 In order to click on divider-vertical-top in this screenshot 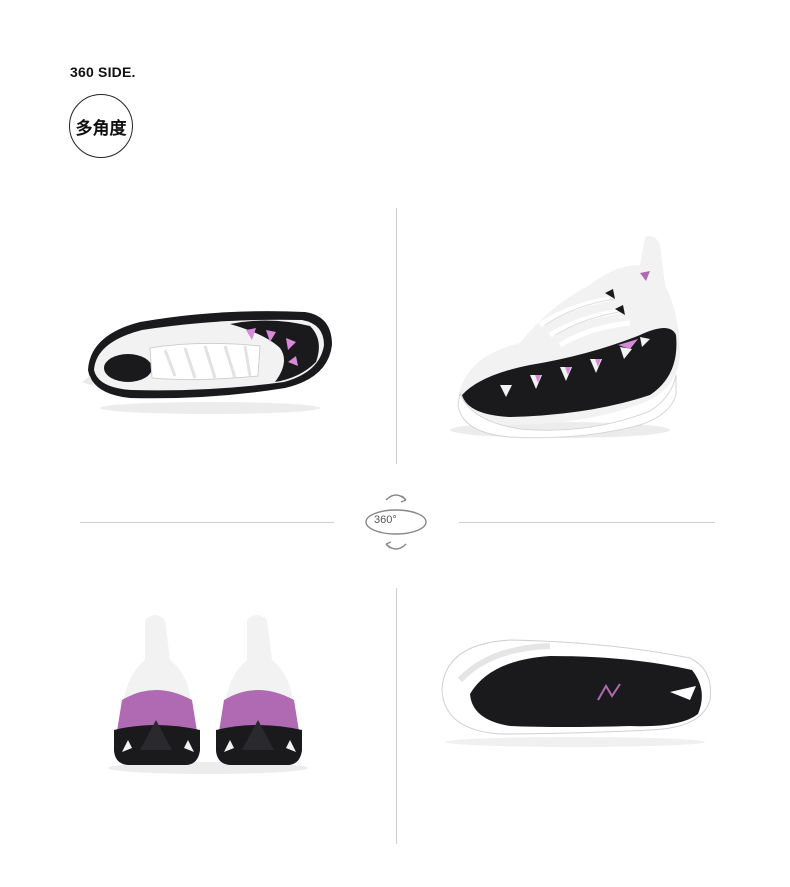, I will do `click(396, 336)`.